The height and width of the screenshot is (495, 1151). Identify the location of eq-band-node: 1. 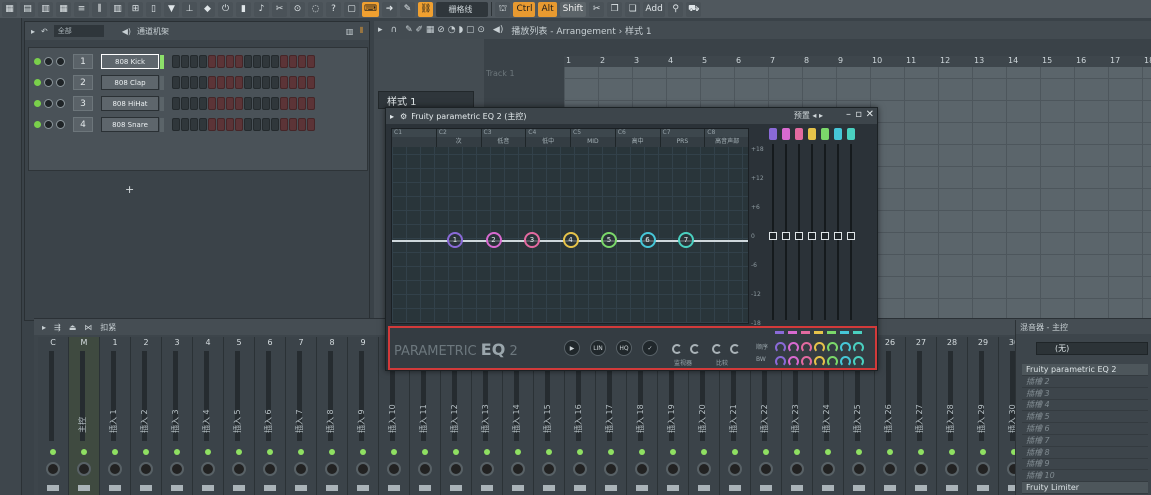
(455, 240).